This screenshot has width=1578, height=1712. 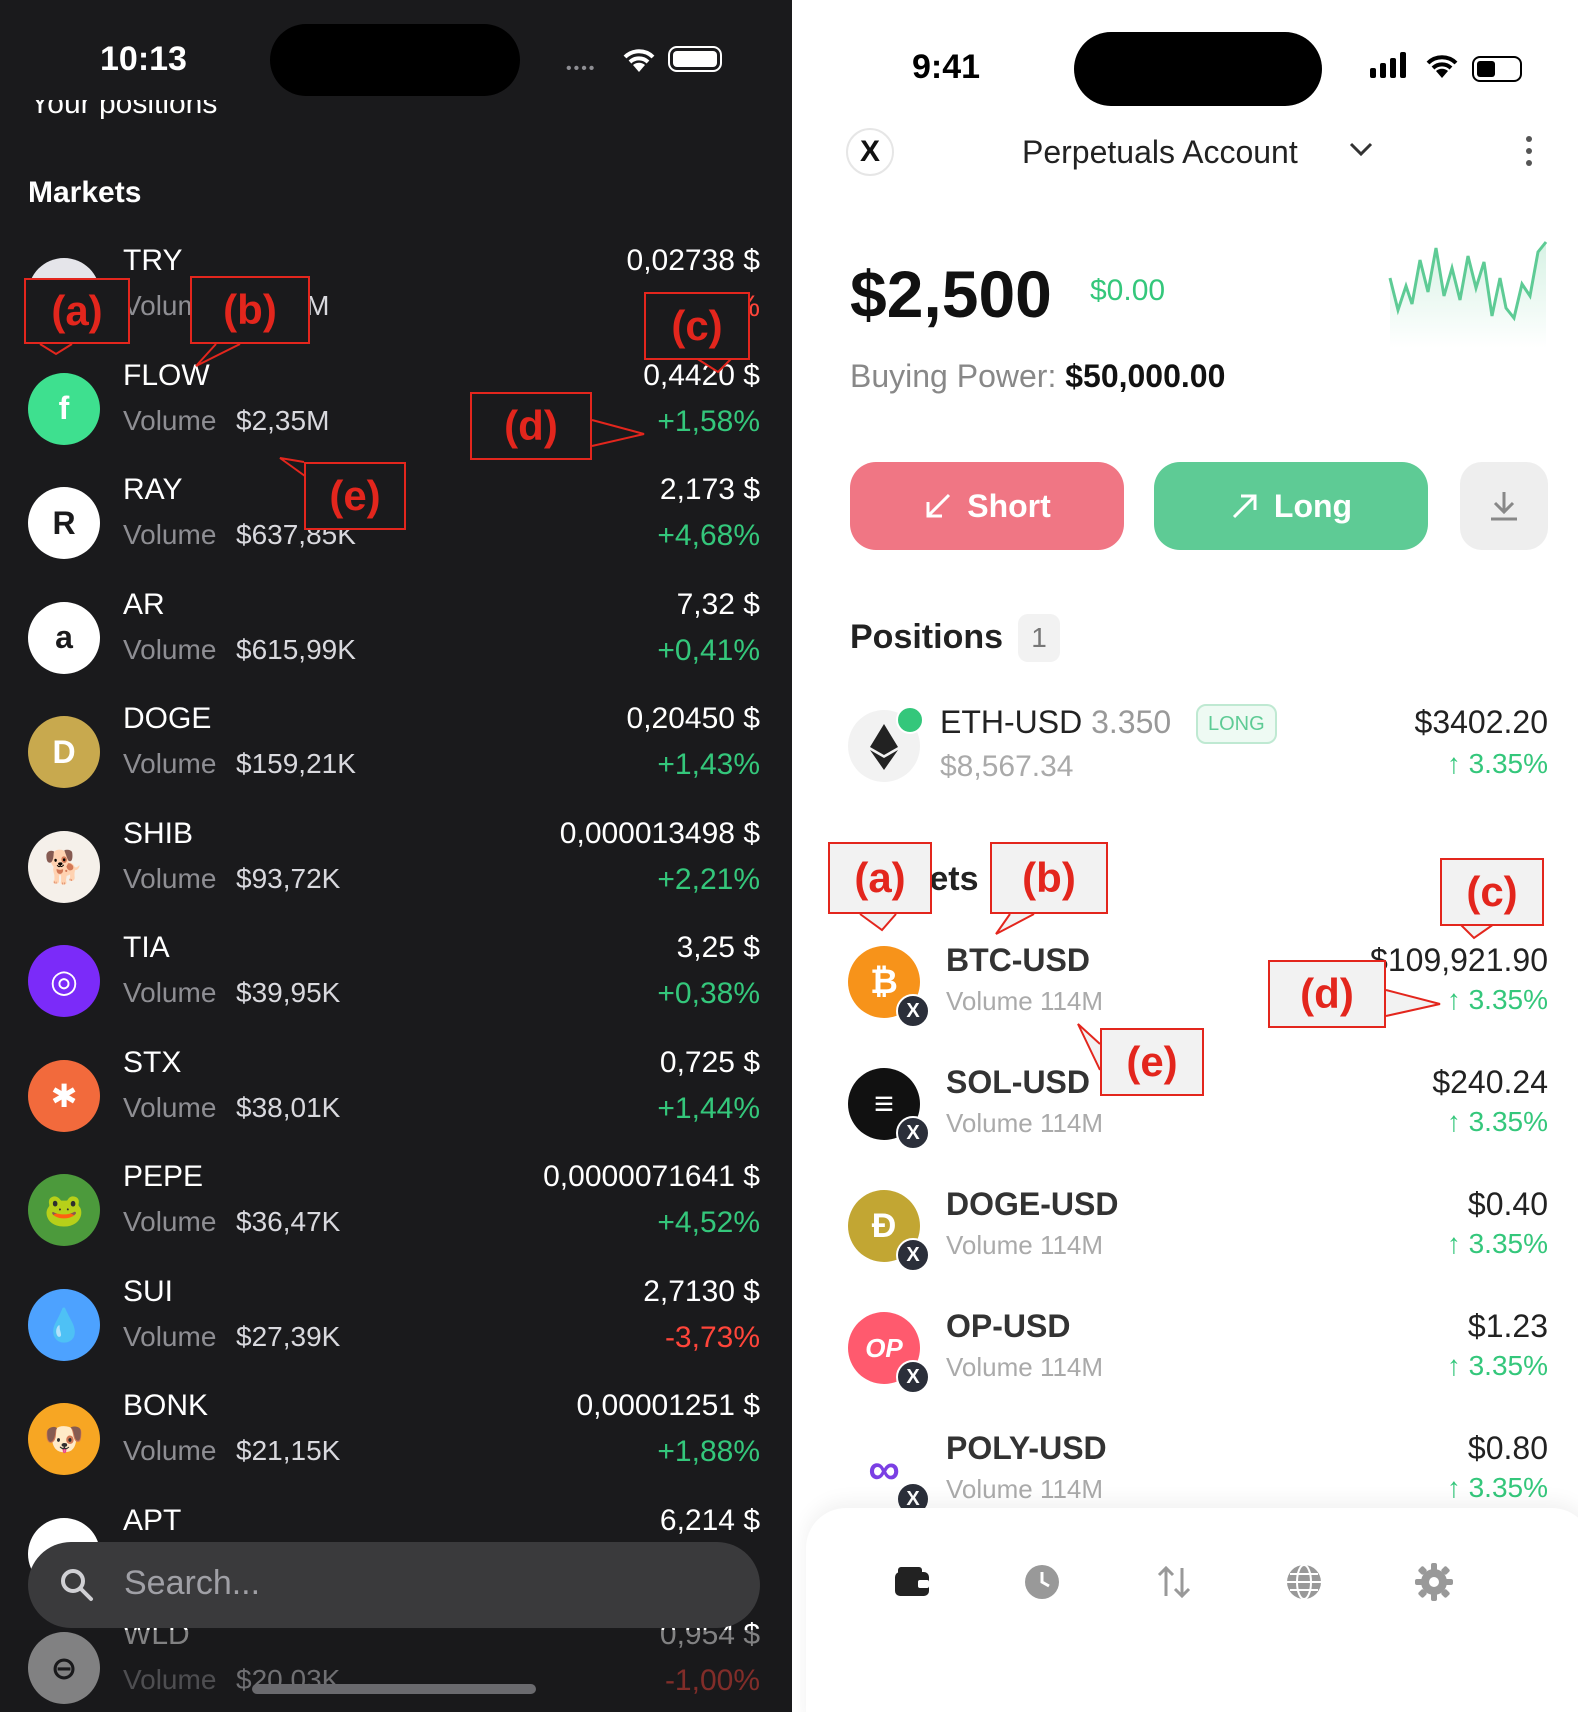 I want to click on callout-e-right: (e), so click(x=1152, y=1062).